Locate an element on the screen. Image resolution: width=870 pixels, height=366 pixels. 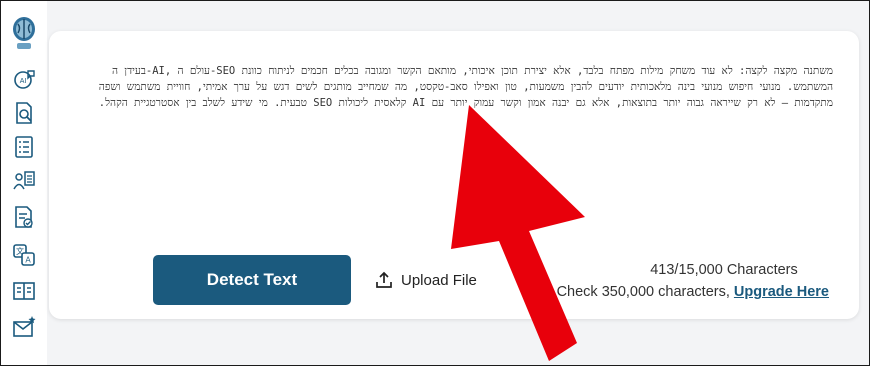
check-limit-text: Check 350,000 characters, is located at coordinates (643, 292).